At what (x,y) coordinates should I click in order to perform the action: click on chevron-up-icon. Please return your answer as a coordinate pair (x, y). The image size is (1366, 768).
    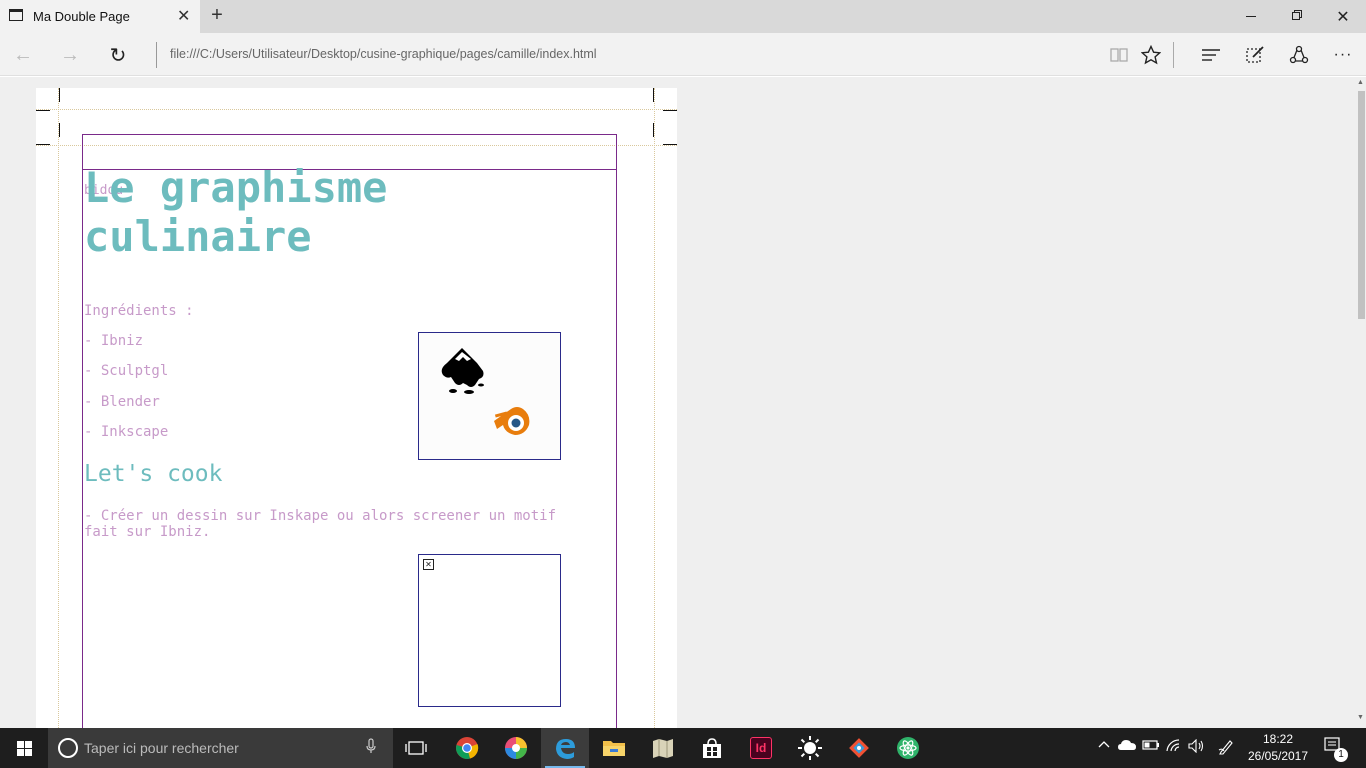
    Looking at the image, I should click on (1104, 746).